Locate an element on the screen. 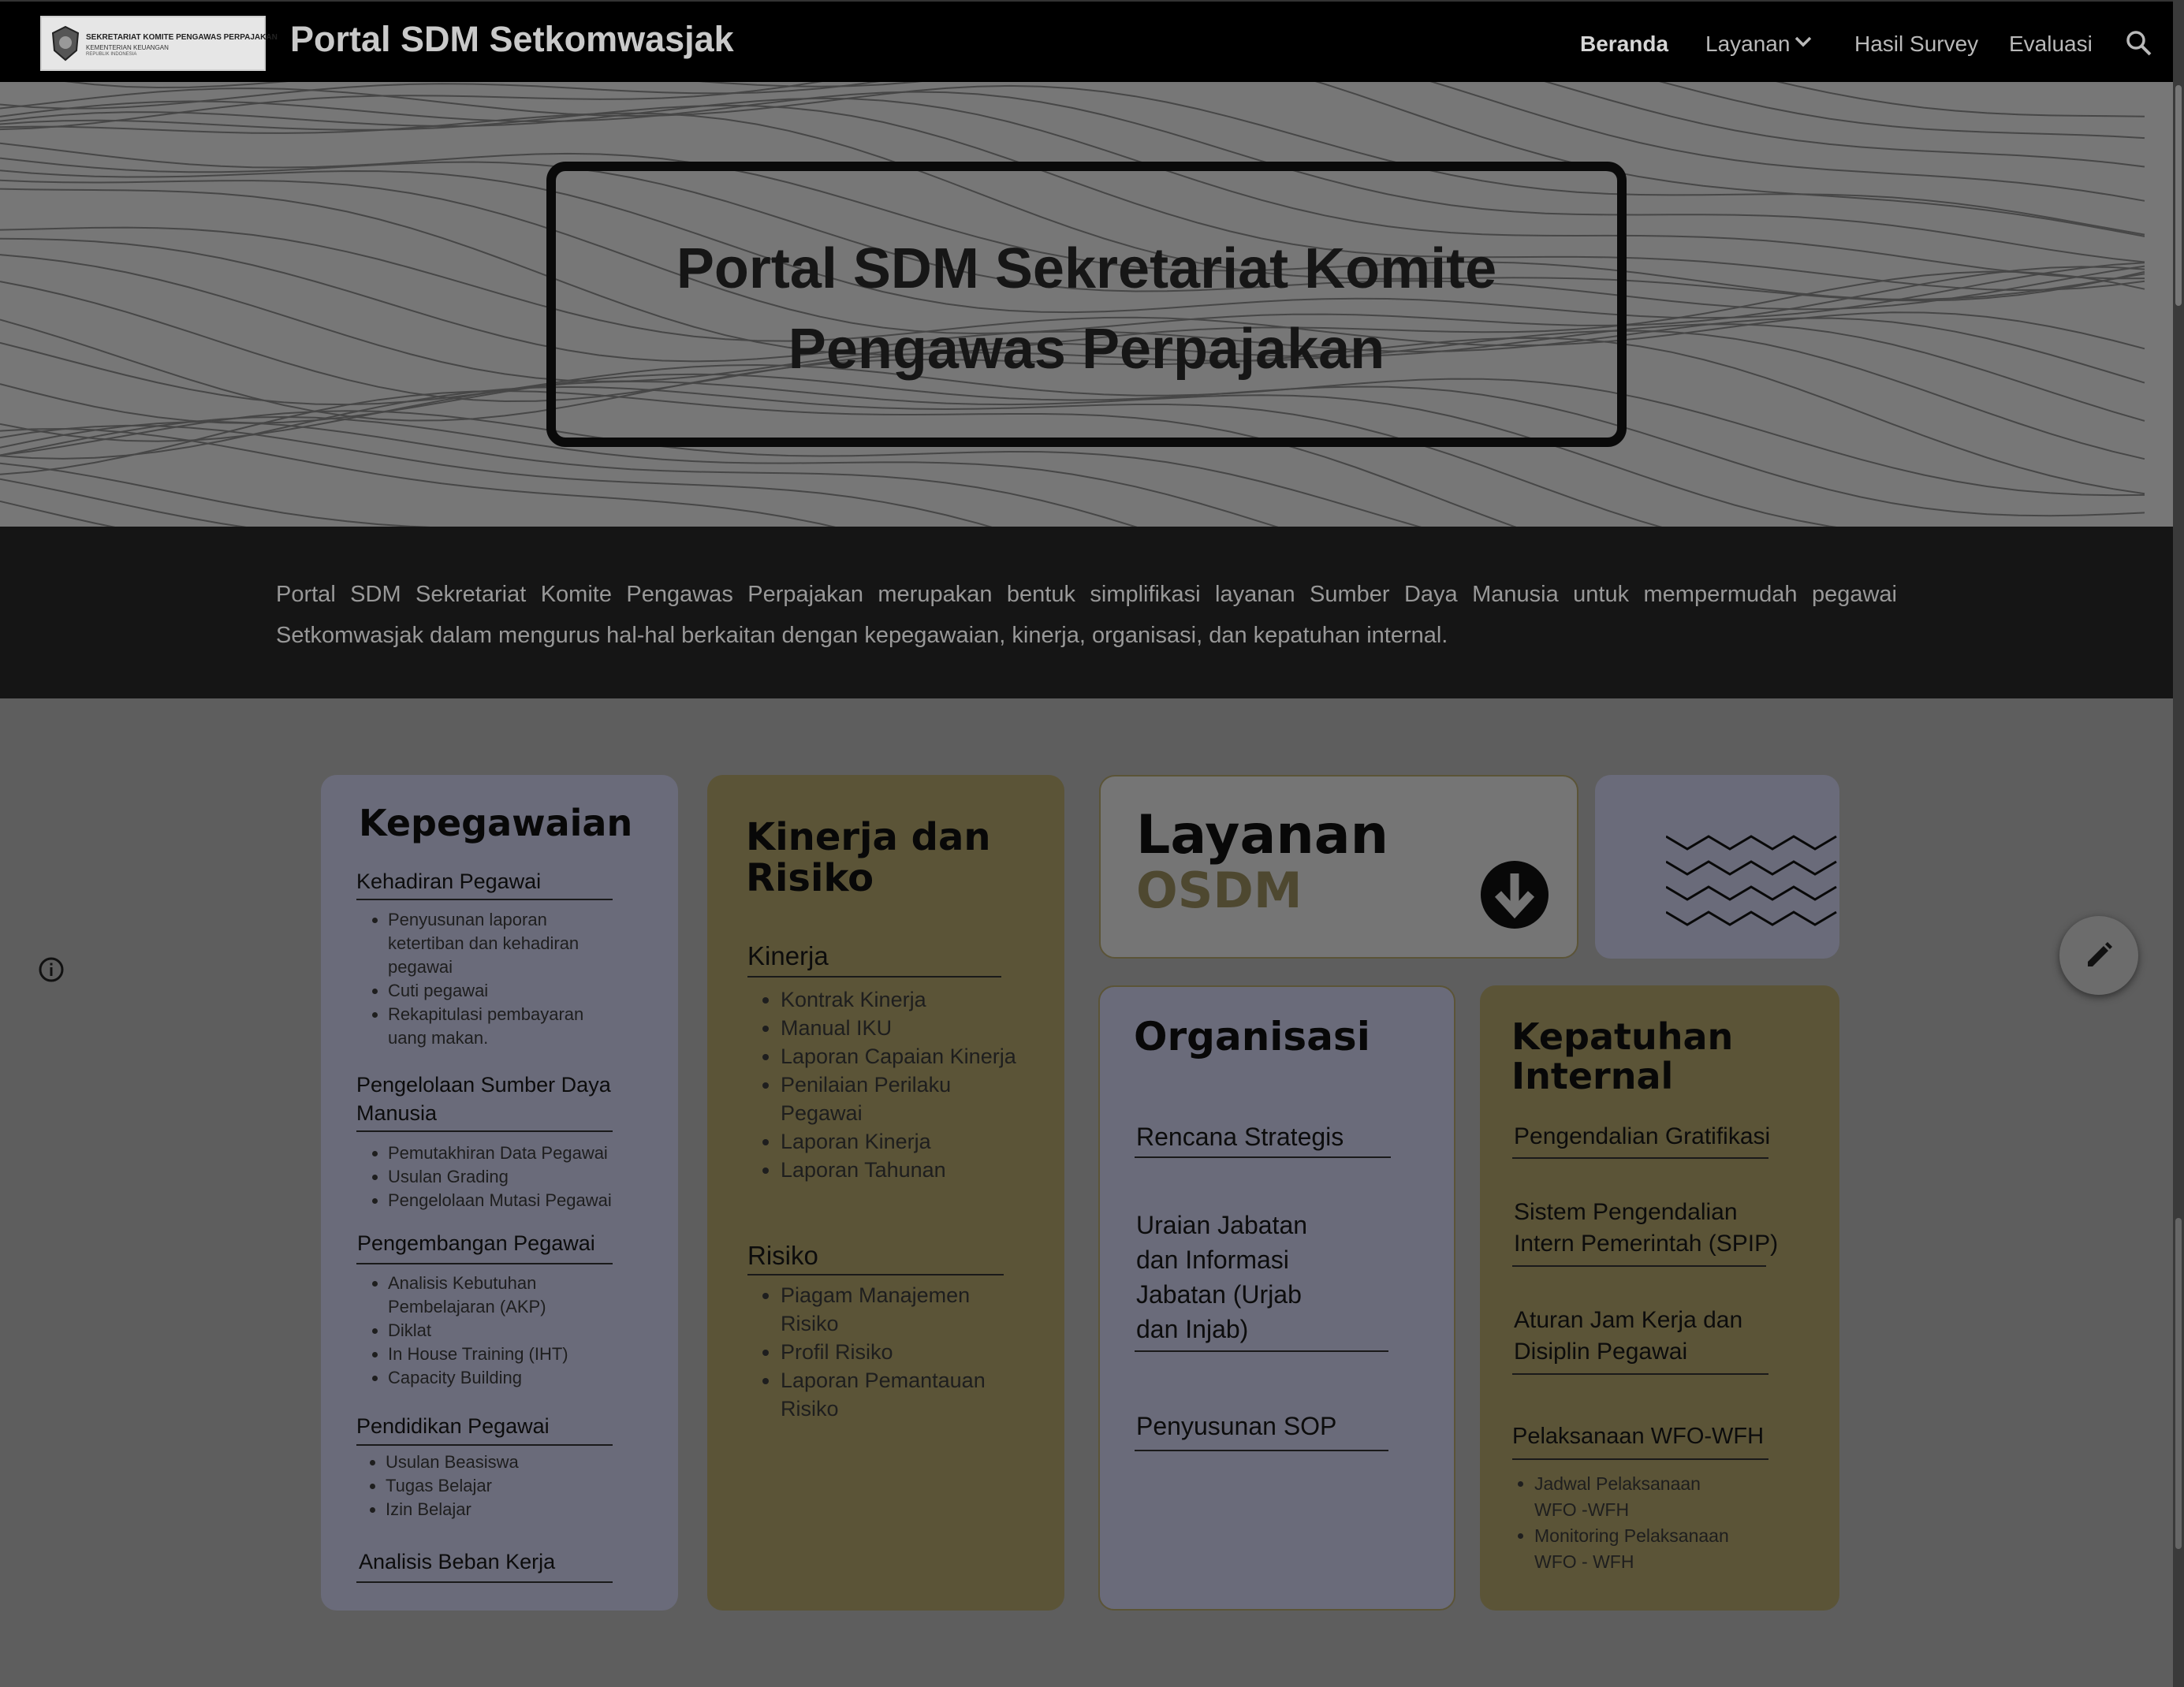  list-item: Usulan Beasiswa is located at coordinates (452, 1462).